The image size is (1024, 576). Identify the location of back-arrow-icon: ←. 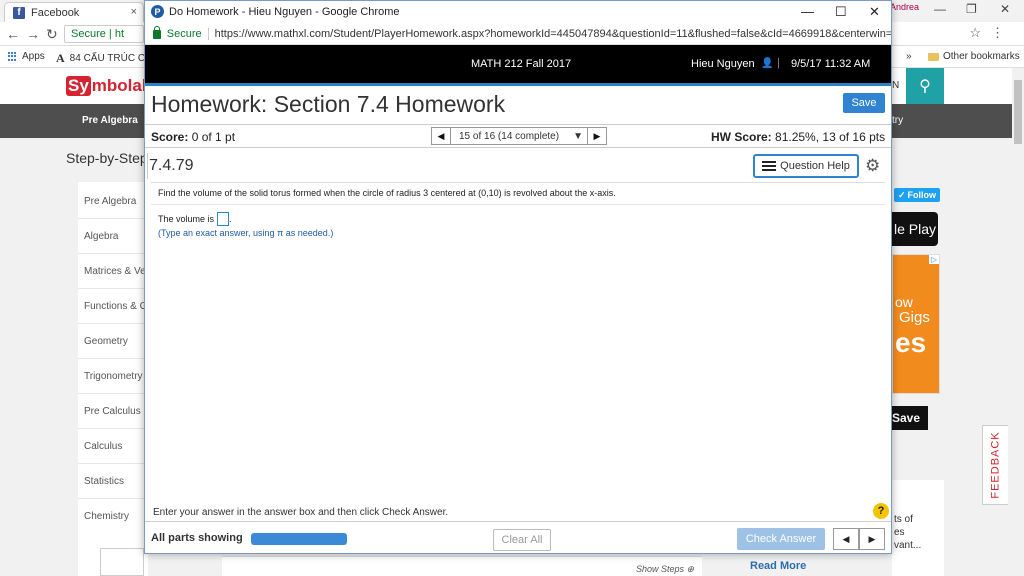
(13, 34).